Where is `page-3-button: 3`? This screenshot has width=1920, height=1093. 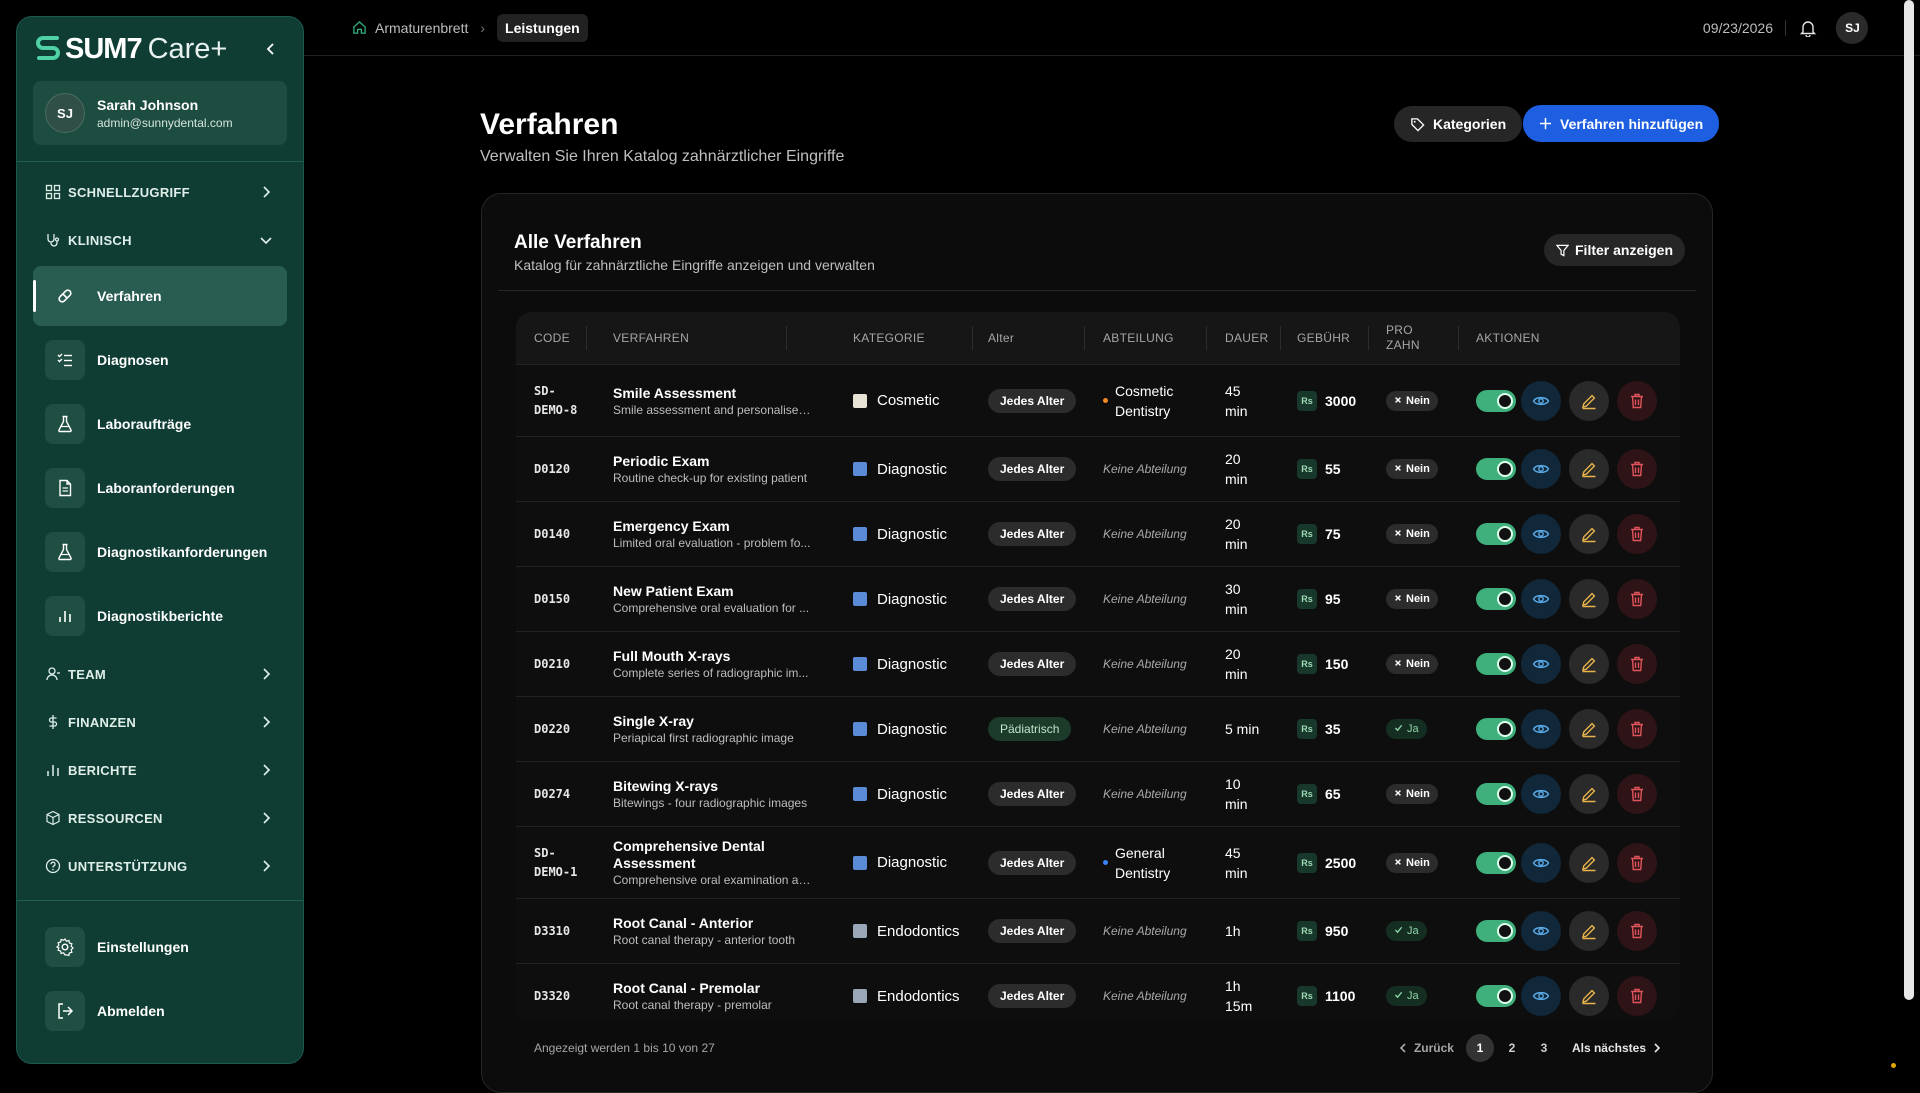 page-3-button: 3 is located at coordinates (1544, 1048).